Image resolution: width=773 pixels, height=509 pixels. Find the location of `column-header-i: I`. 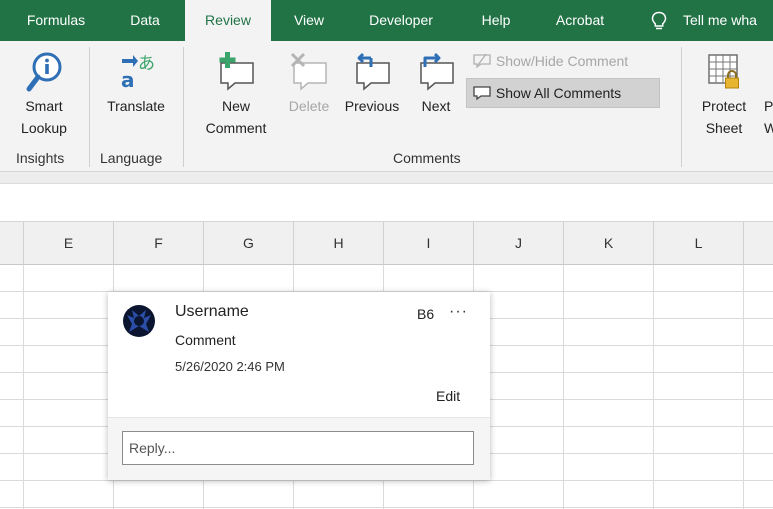

column-header-i: I is located at coordinates (429, 243).